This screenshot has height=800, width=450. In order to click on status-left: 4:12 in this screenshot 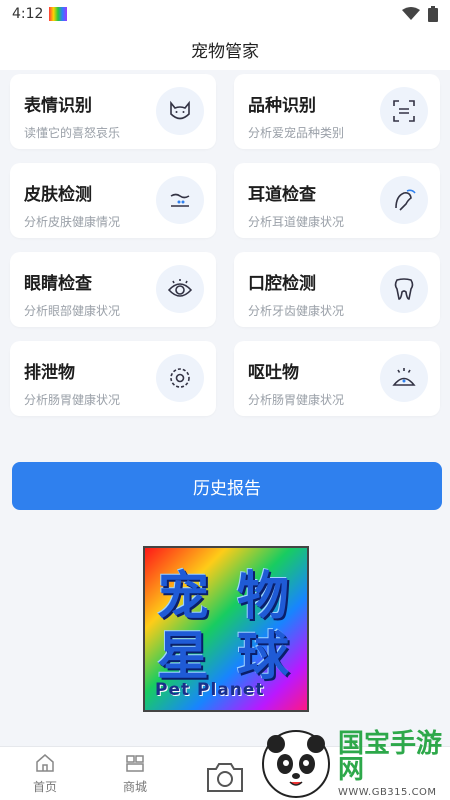, I will do `click(40, 14)`.